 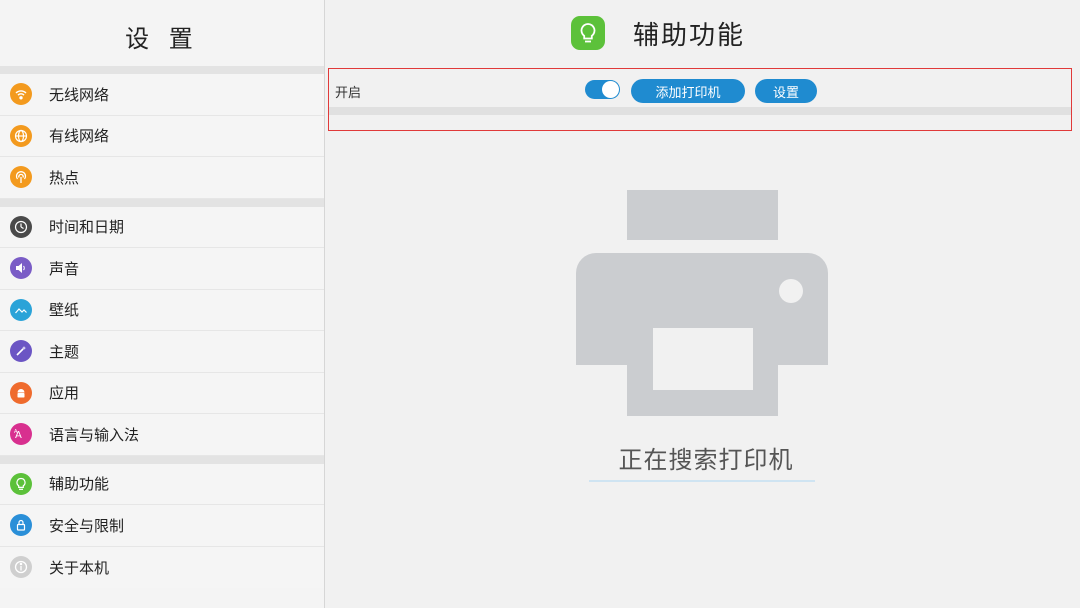 I want to click on sidebar-item: 热点, so click(x=162, y=178).